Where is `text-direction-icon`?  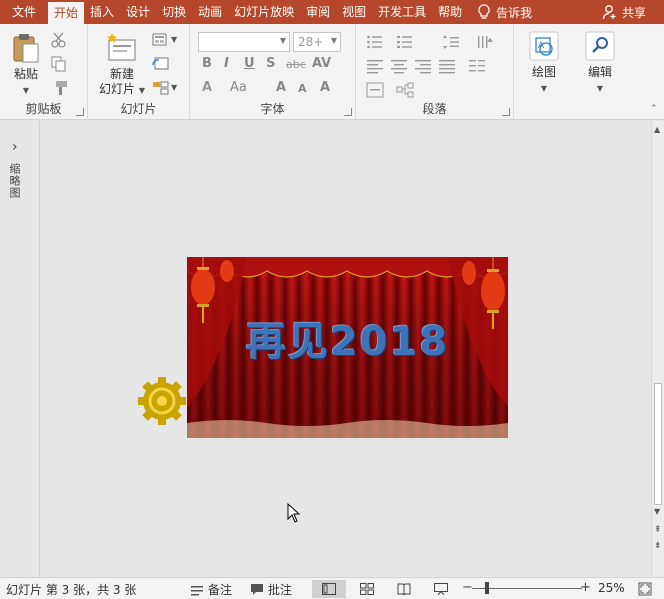 text-direction-icon is located at coordinates (485, 42).